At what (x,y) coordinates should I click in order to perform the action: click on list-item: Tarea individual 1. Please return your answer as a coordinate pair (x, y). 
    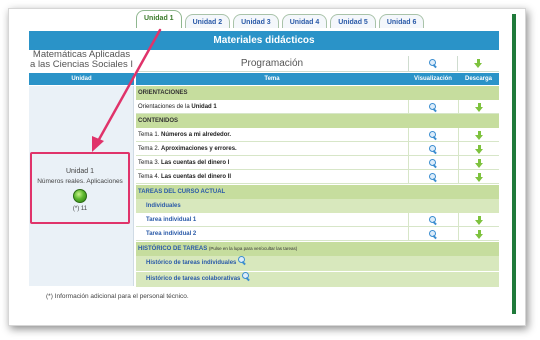
    Looking at the image, I should click on (317, 220).